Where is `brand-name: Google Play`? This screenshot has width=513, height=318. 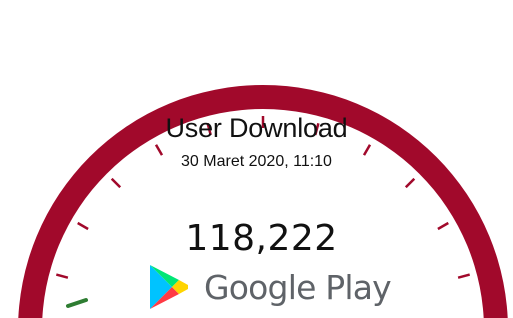
brand-name: Google Play is located at coordinates (298, 287).